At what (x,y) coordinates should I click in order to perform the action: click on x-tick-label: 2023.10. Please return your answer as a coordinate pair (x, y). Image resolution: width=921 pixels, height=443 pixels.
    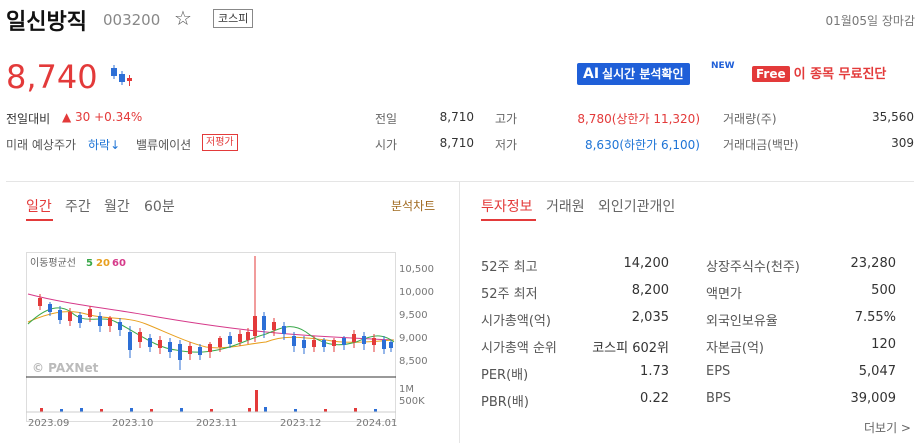
    Looking at the image, I should click on (132, 423).